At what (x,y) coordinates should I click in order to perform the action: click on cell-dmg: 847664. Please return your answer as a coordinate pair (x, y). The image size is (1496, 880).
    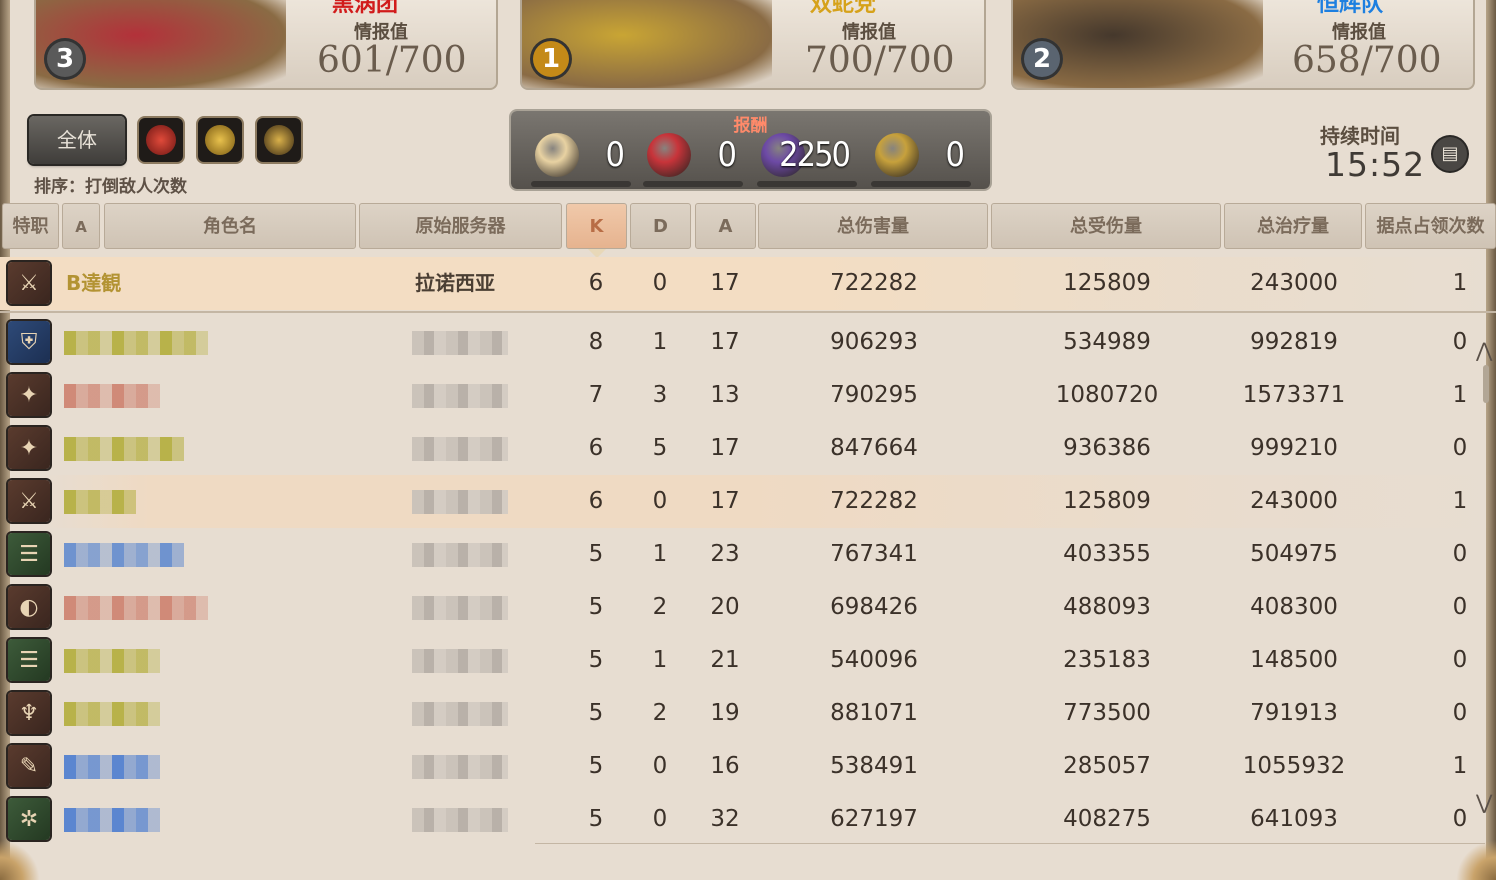
    Looking at the image, I should click on (874, 448).